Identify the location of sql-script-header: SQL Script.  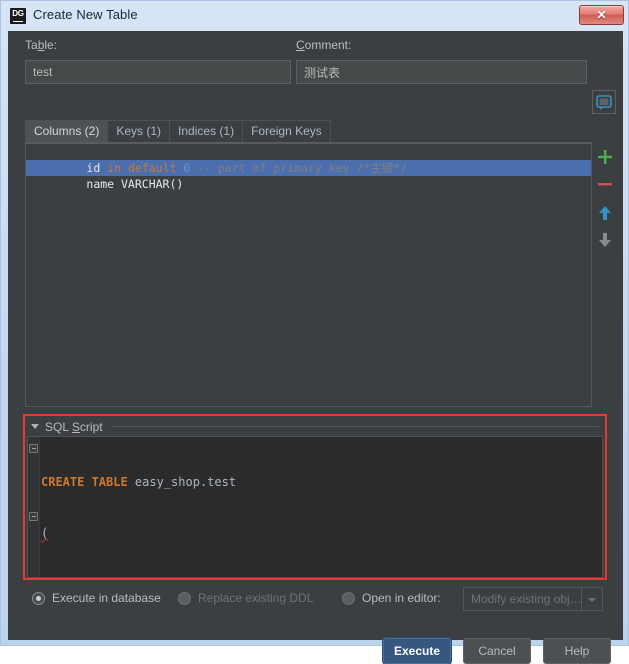
(315, 426).